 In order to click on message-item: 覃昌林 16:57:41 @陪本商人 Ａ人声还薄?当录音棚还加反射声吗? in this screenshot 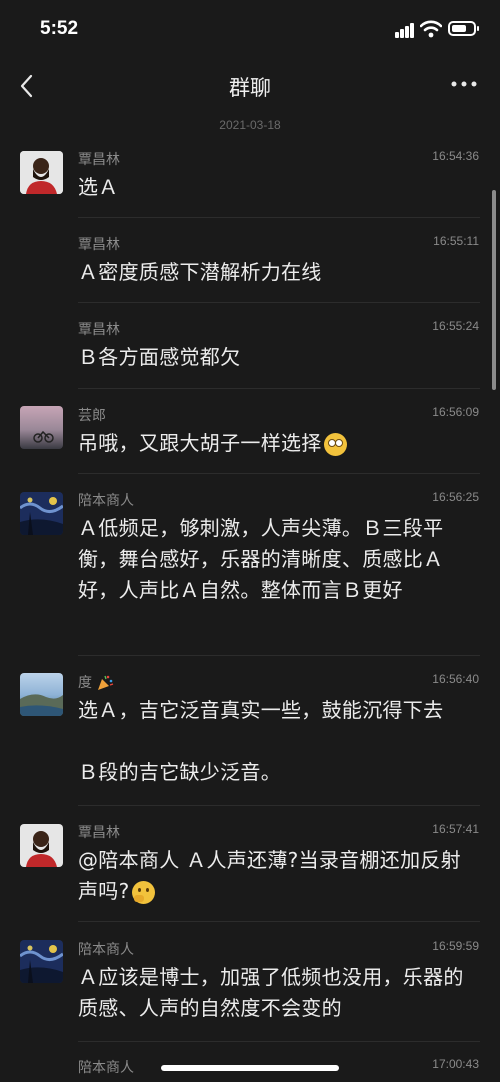, I will do `click(250, 871)`.